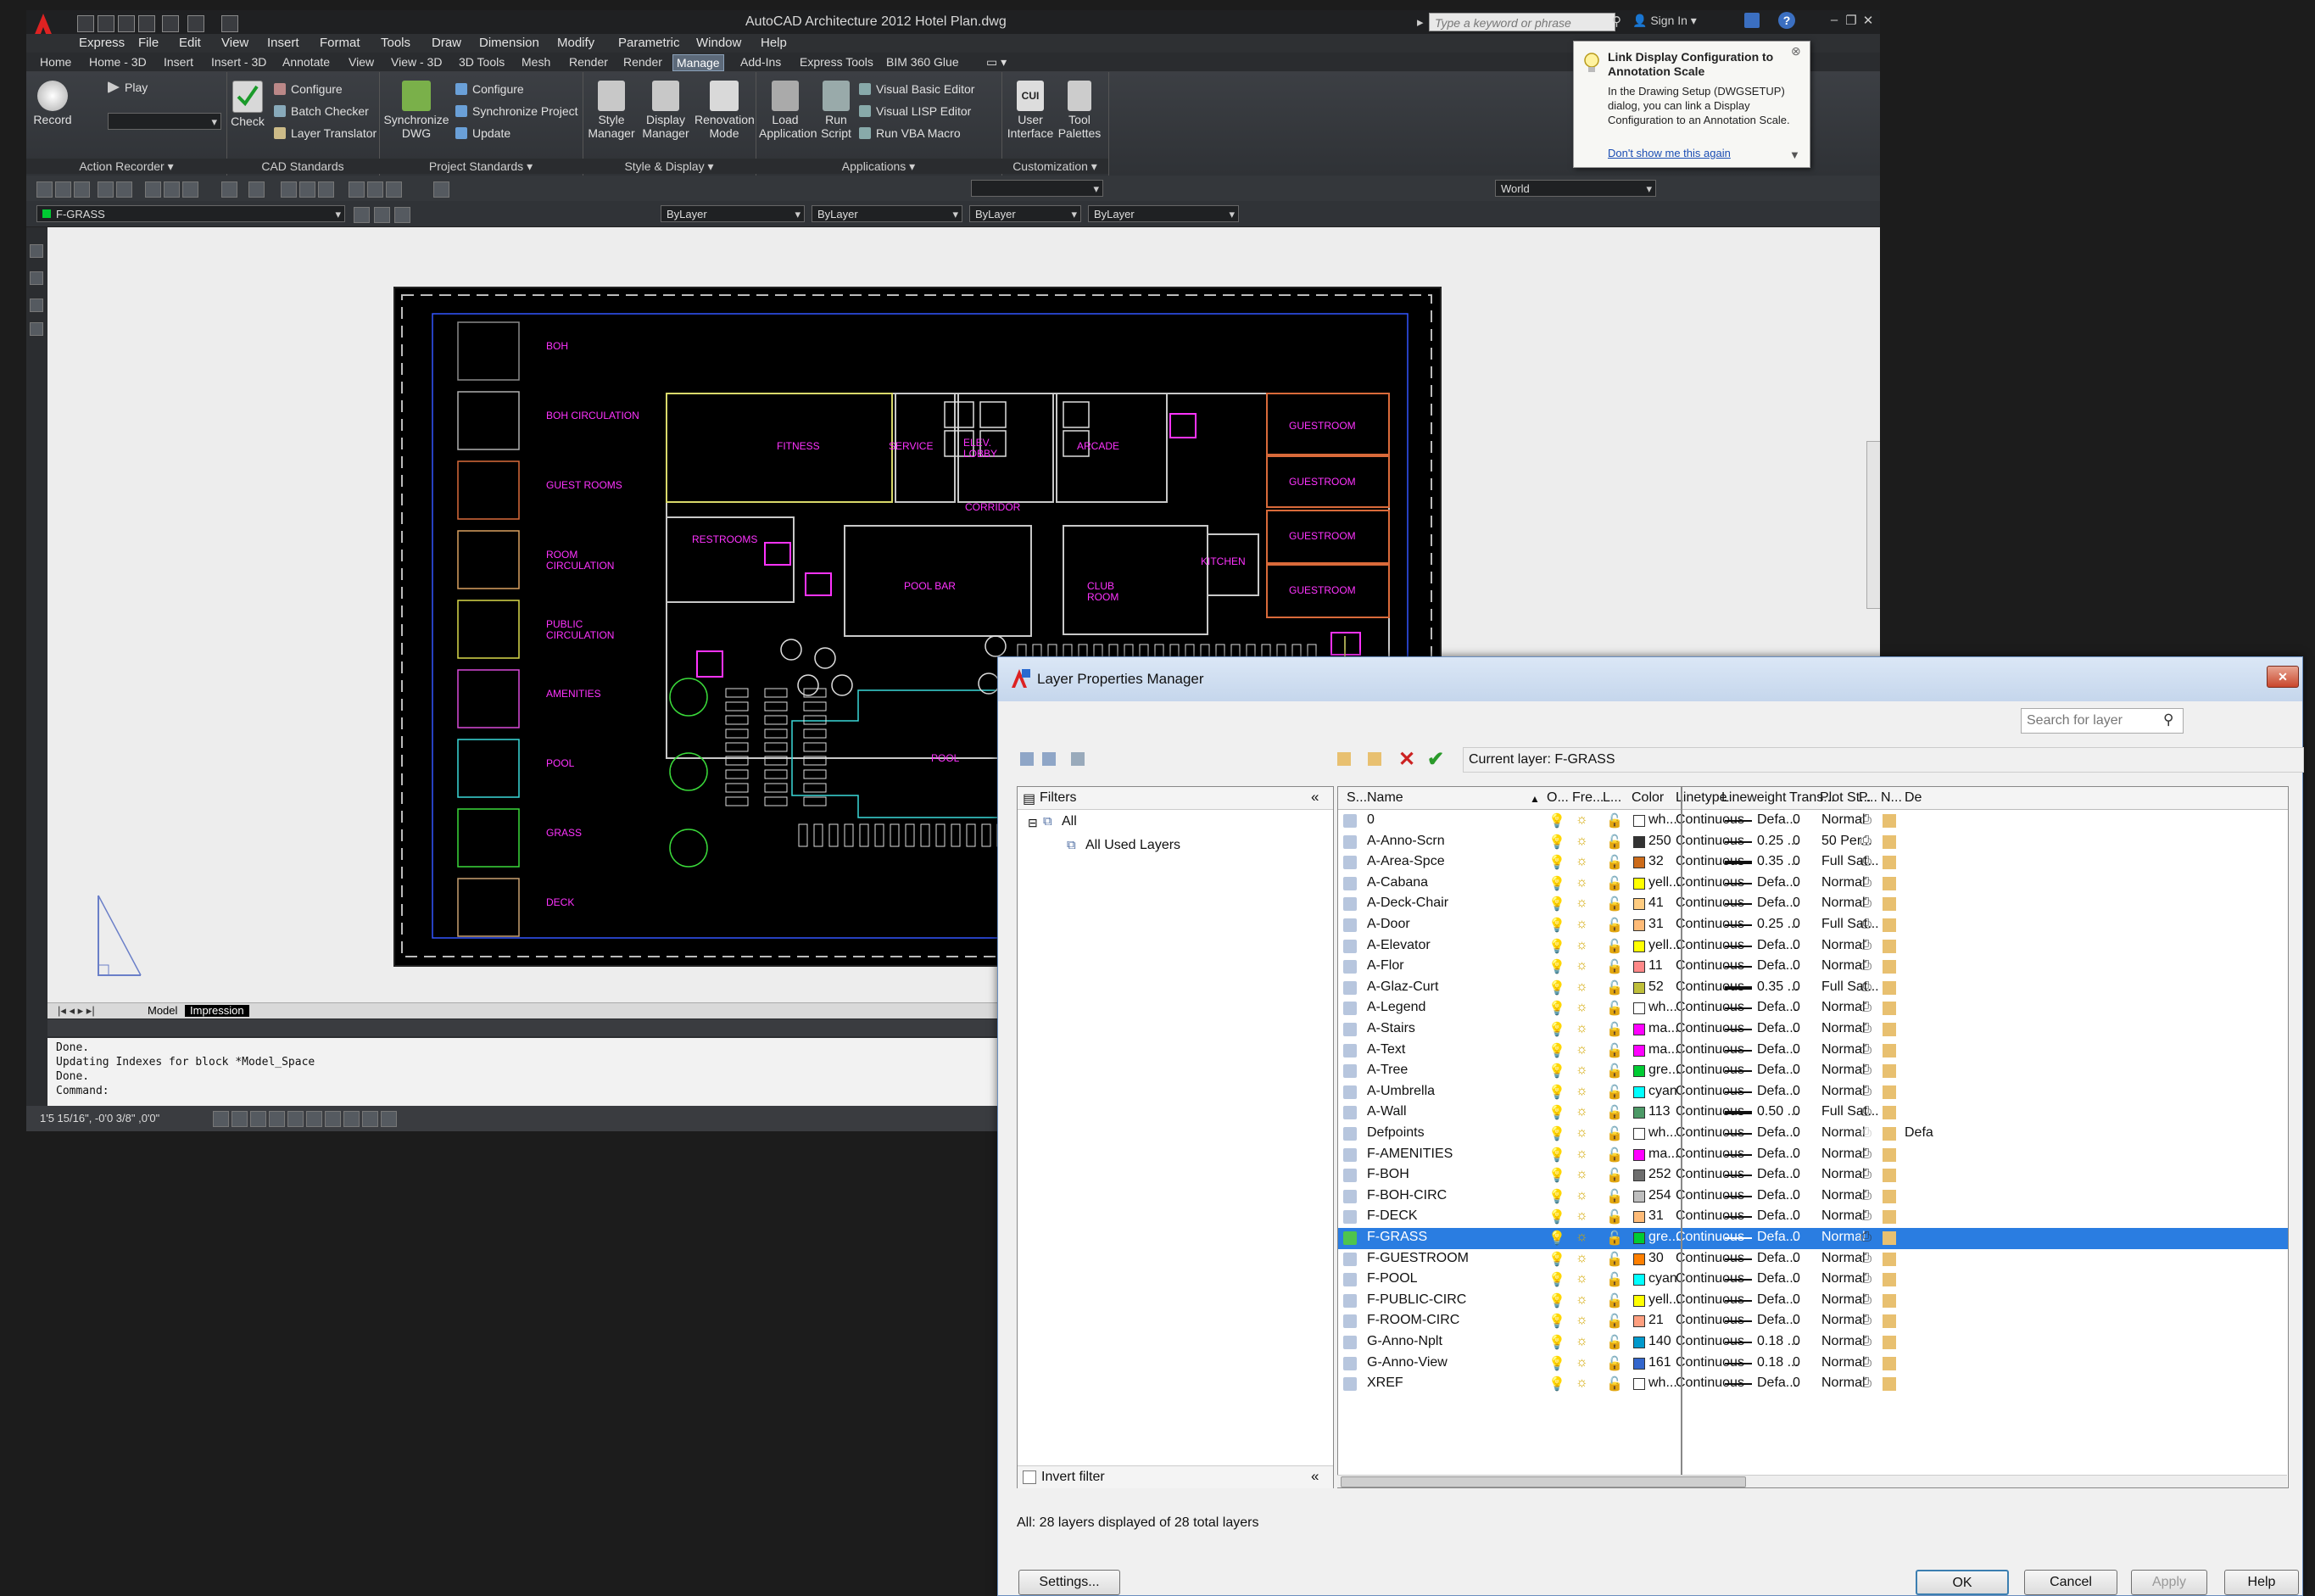 The height and width of the screenshot is (1596, 2315). What do you see at coordinates (575, 43) in the screenshot?
I see `menu-modify: Modify` at bounding box center [575, 43].